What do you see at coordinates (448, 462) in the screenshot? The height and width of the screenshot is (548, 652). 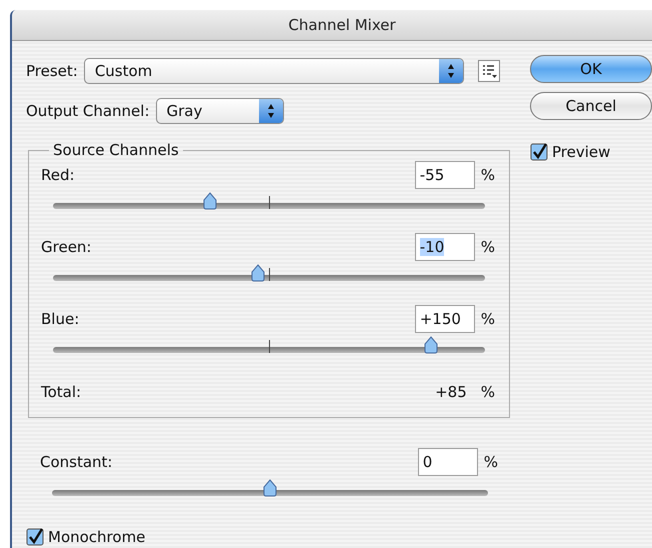 I see `percent-field: 0` at bounding box center [448, 462].